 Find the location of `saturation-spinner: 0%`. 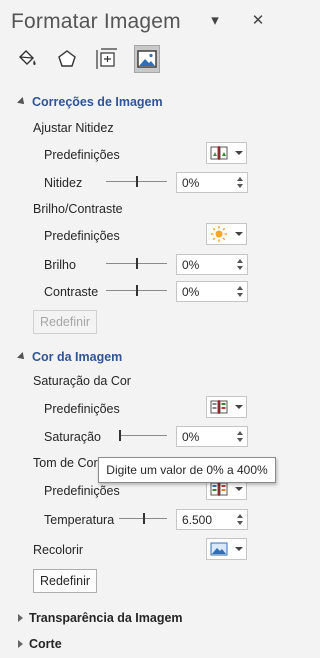

saturation-spinner: 0% is located at coordinates (212, 436).